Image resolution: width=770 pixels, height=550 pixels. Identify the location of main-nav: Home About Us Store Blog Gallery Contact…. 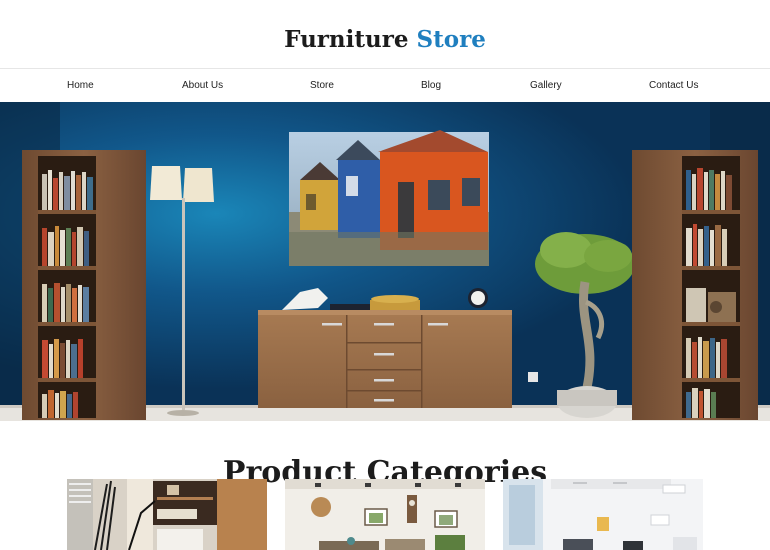
(385, 85).